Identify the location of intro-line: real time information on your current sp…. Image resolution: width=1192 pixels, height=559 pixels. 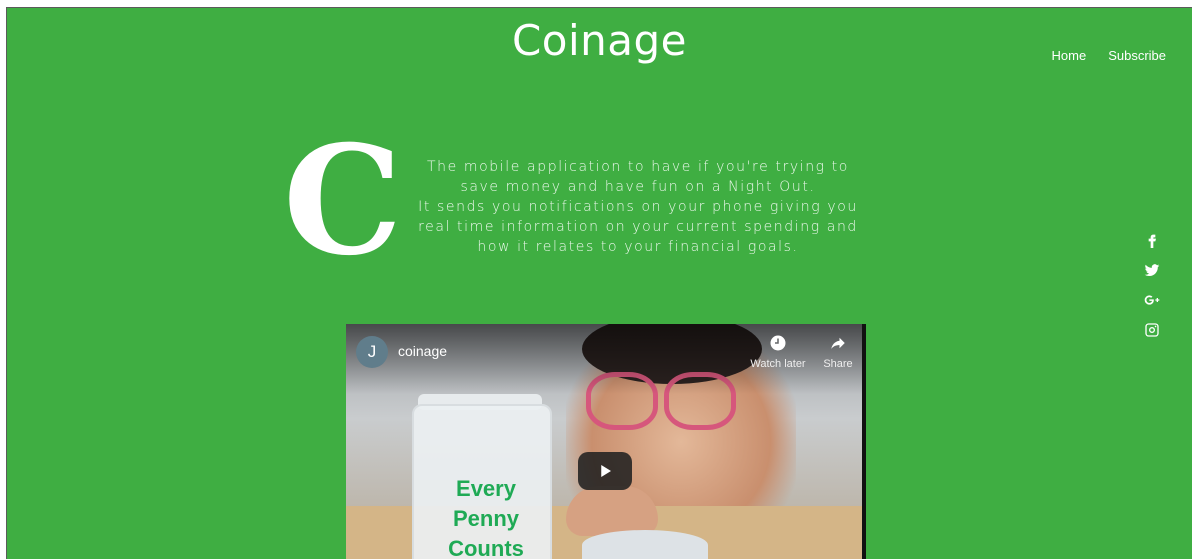
(638, 227).